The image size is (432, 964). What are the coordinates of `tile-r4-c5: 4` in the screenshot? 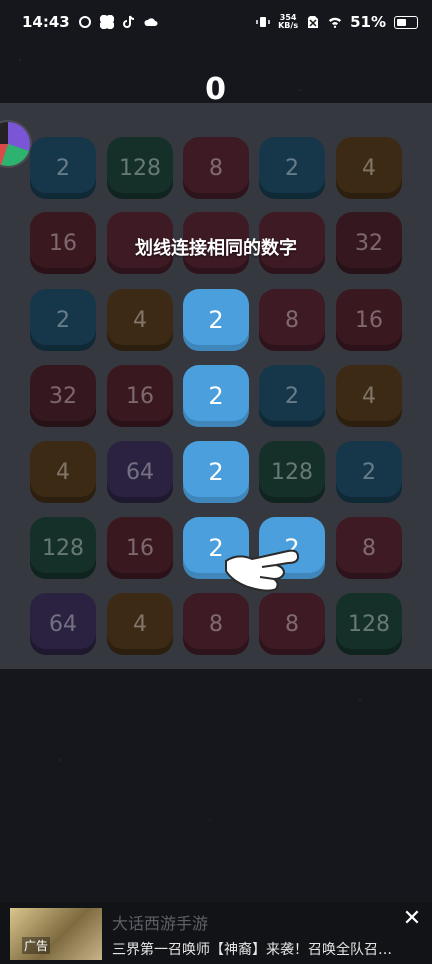 It's located at (369, 396).